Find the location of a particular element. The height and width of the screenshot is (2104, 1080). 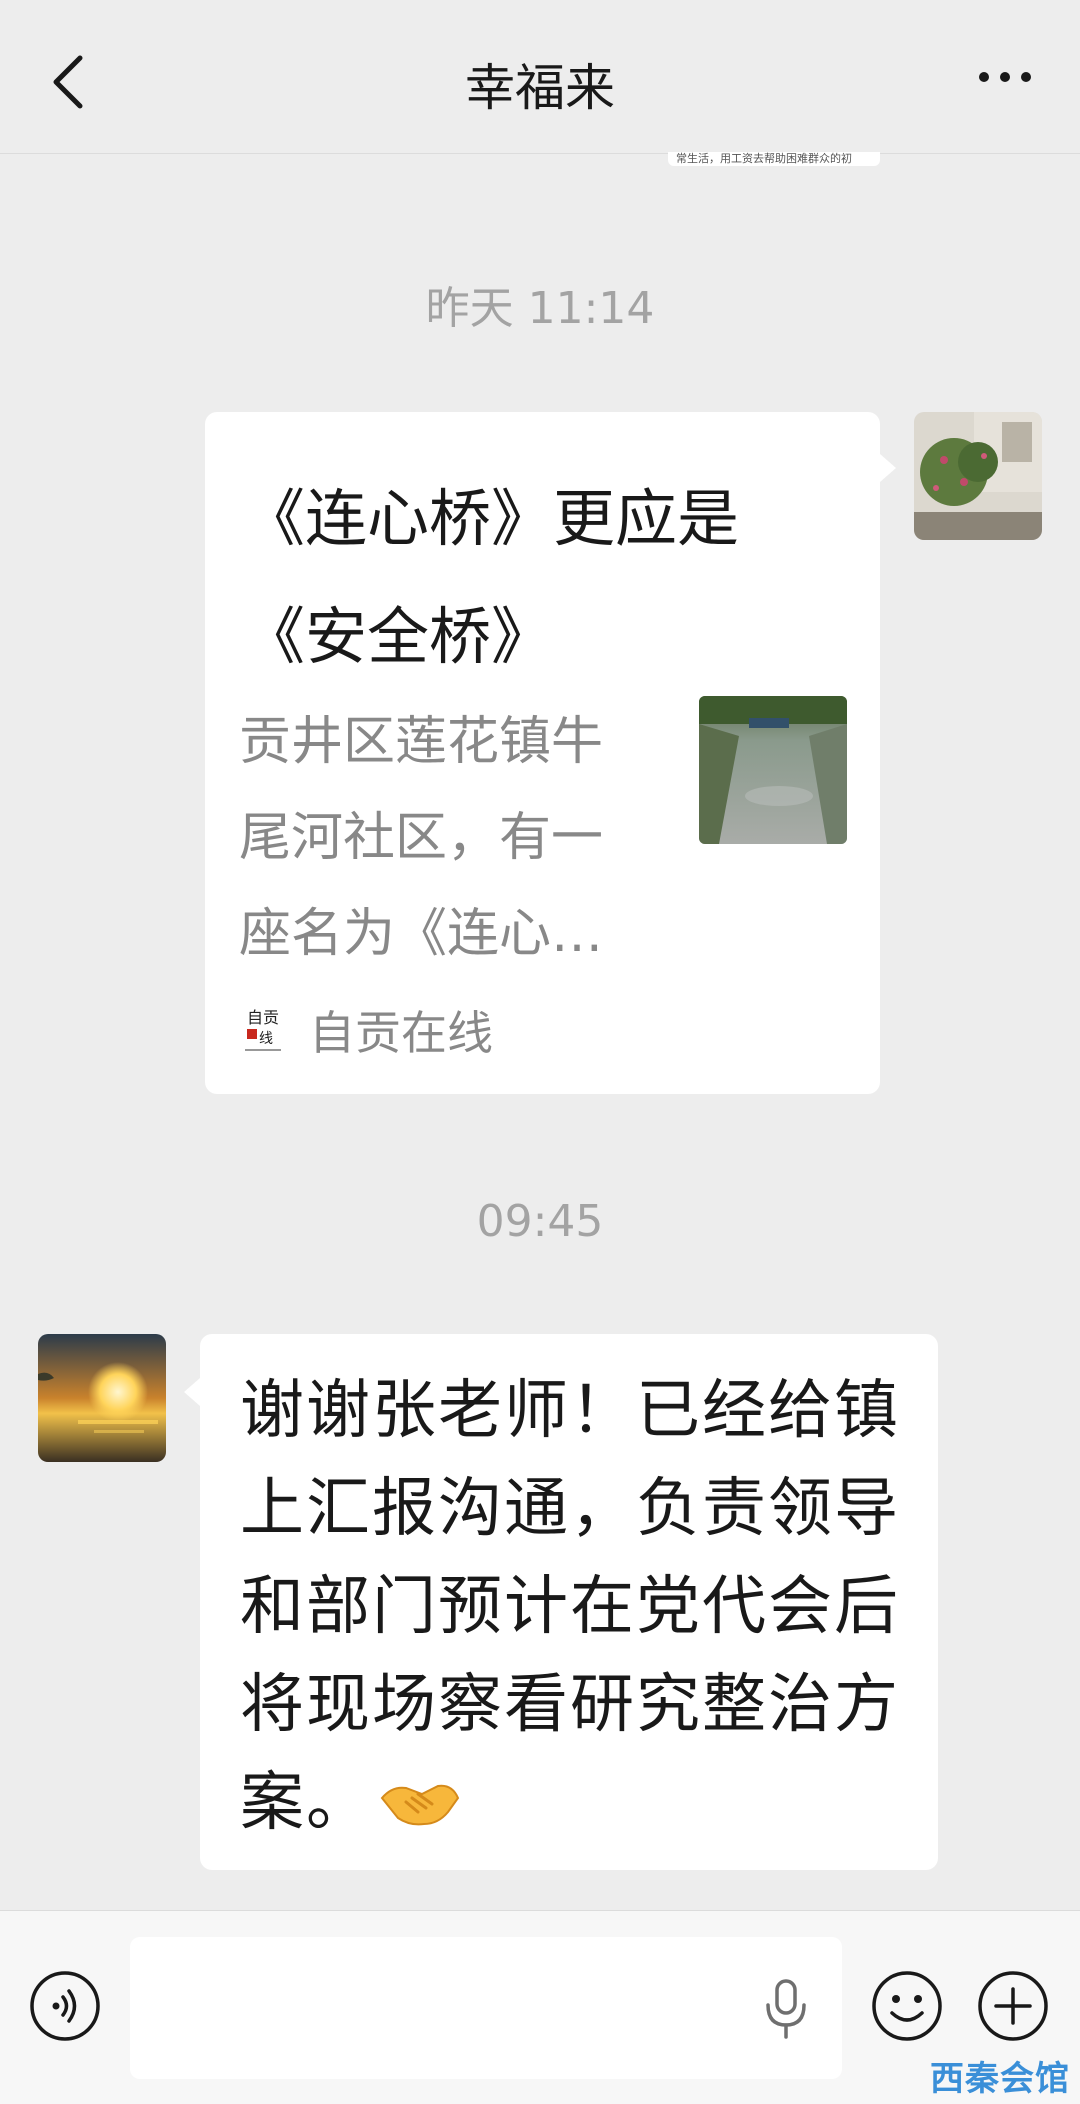

handshake-icon is located at coordinates (420, 1805).